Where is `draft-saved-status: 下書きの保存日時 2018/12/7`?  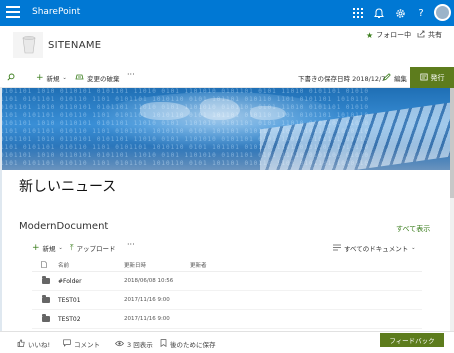 draft-saved-status: 下書きの保存日時 2018/12/7 is located at coordinates (342, 79).